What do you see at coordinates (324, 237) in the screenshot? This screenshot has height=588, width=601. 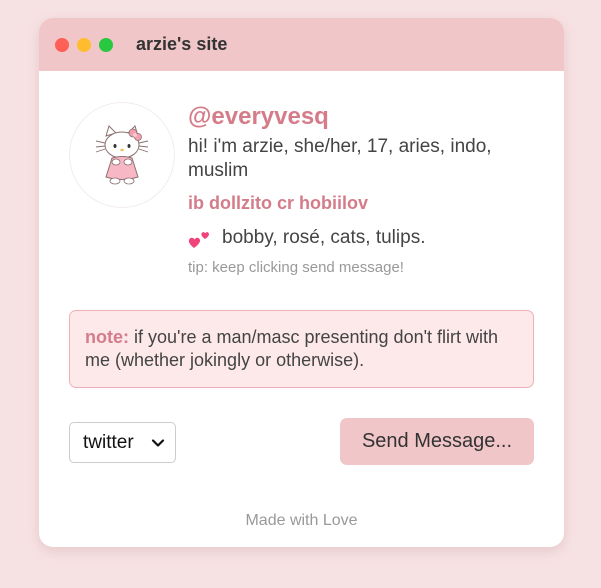 I see `likes-text: bobby, rosé, cats, tulips.` at bounding box center [324, 237].